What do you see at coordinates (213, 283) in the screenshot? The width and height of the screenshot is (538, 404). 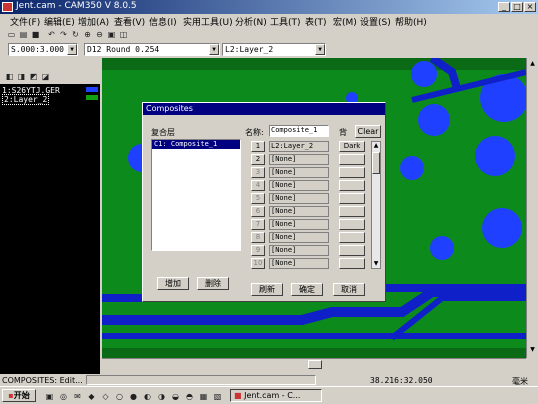 I see `delete-button: 删除` at bounding box center [213, 283].